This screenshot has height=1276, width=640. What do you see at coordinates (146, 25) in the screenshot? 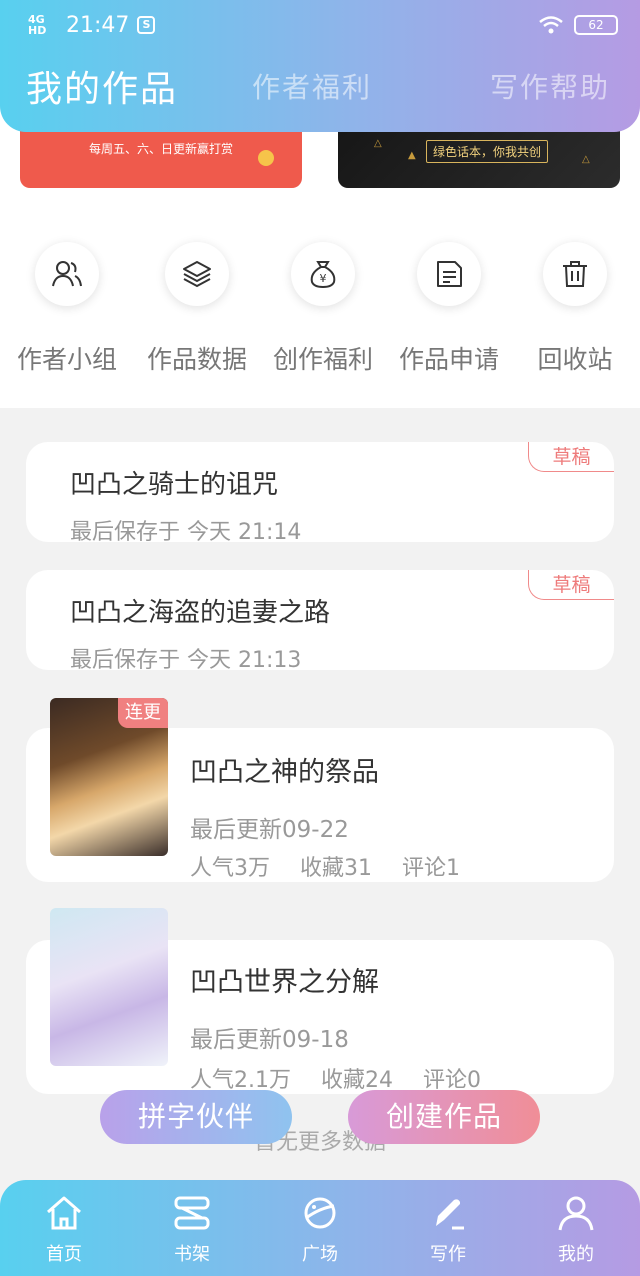
I see `notification-icon: S` at bounding box center [146, 25].